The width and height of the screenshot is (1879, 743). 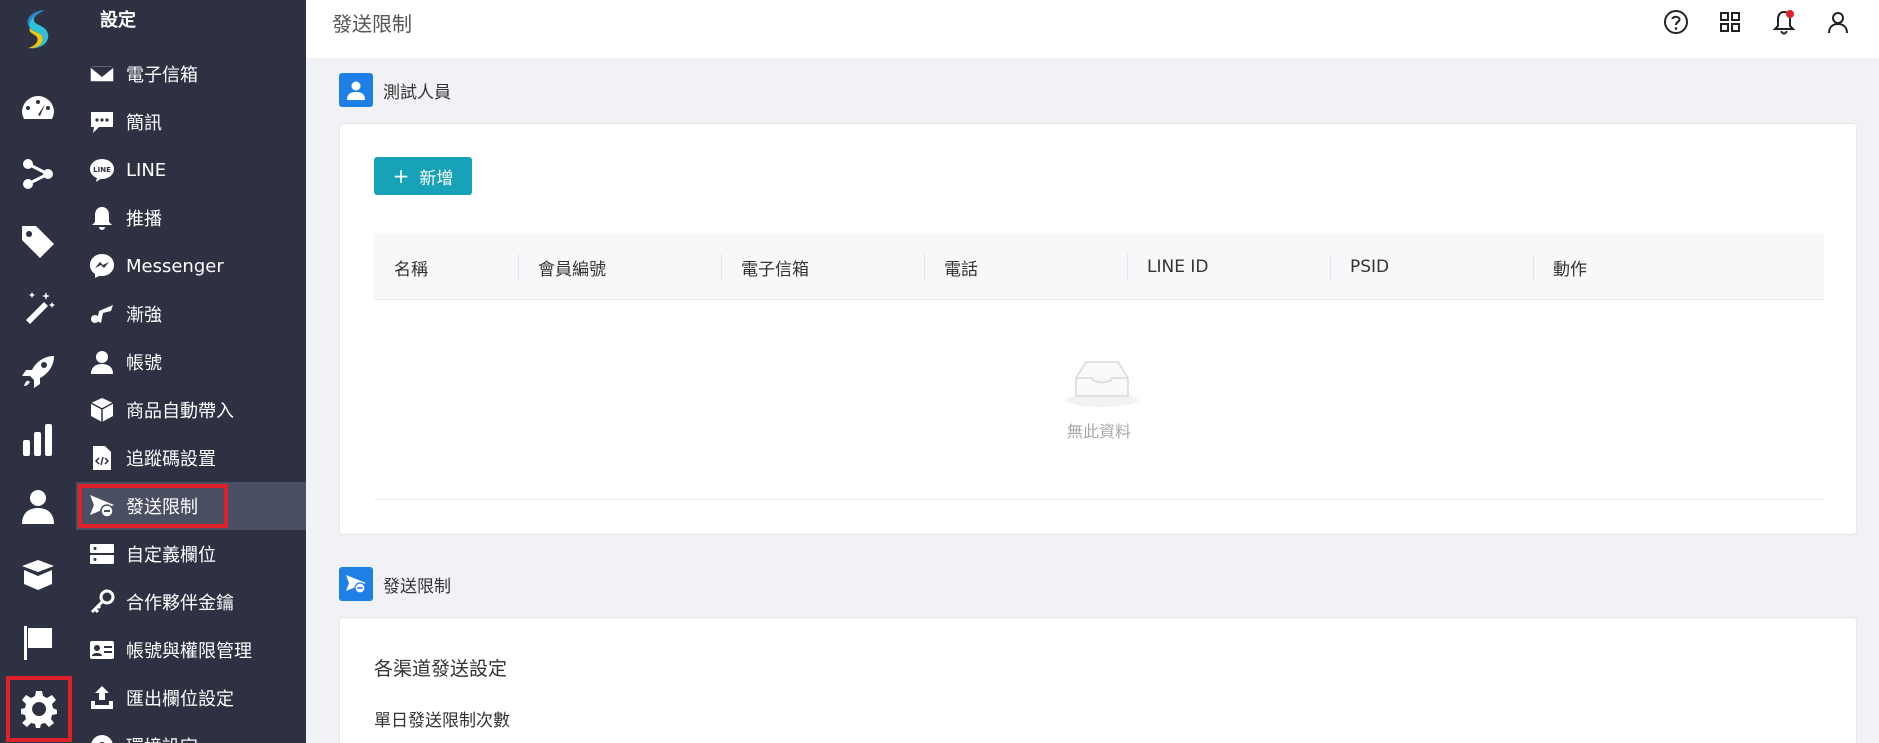 I want to click on menu-item-label: 追蹤碼設置, so click(x=171, y=459).